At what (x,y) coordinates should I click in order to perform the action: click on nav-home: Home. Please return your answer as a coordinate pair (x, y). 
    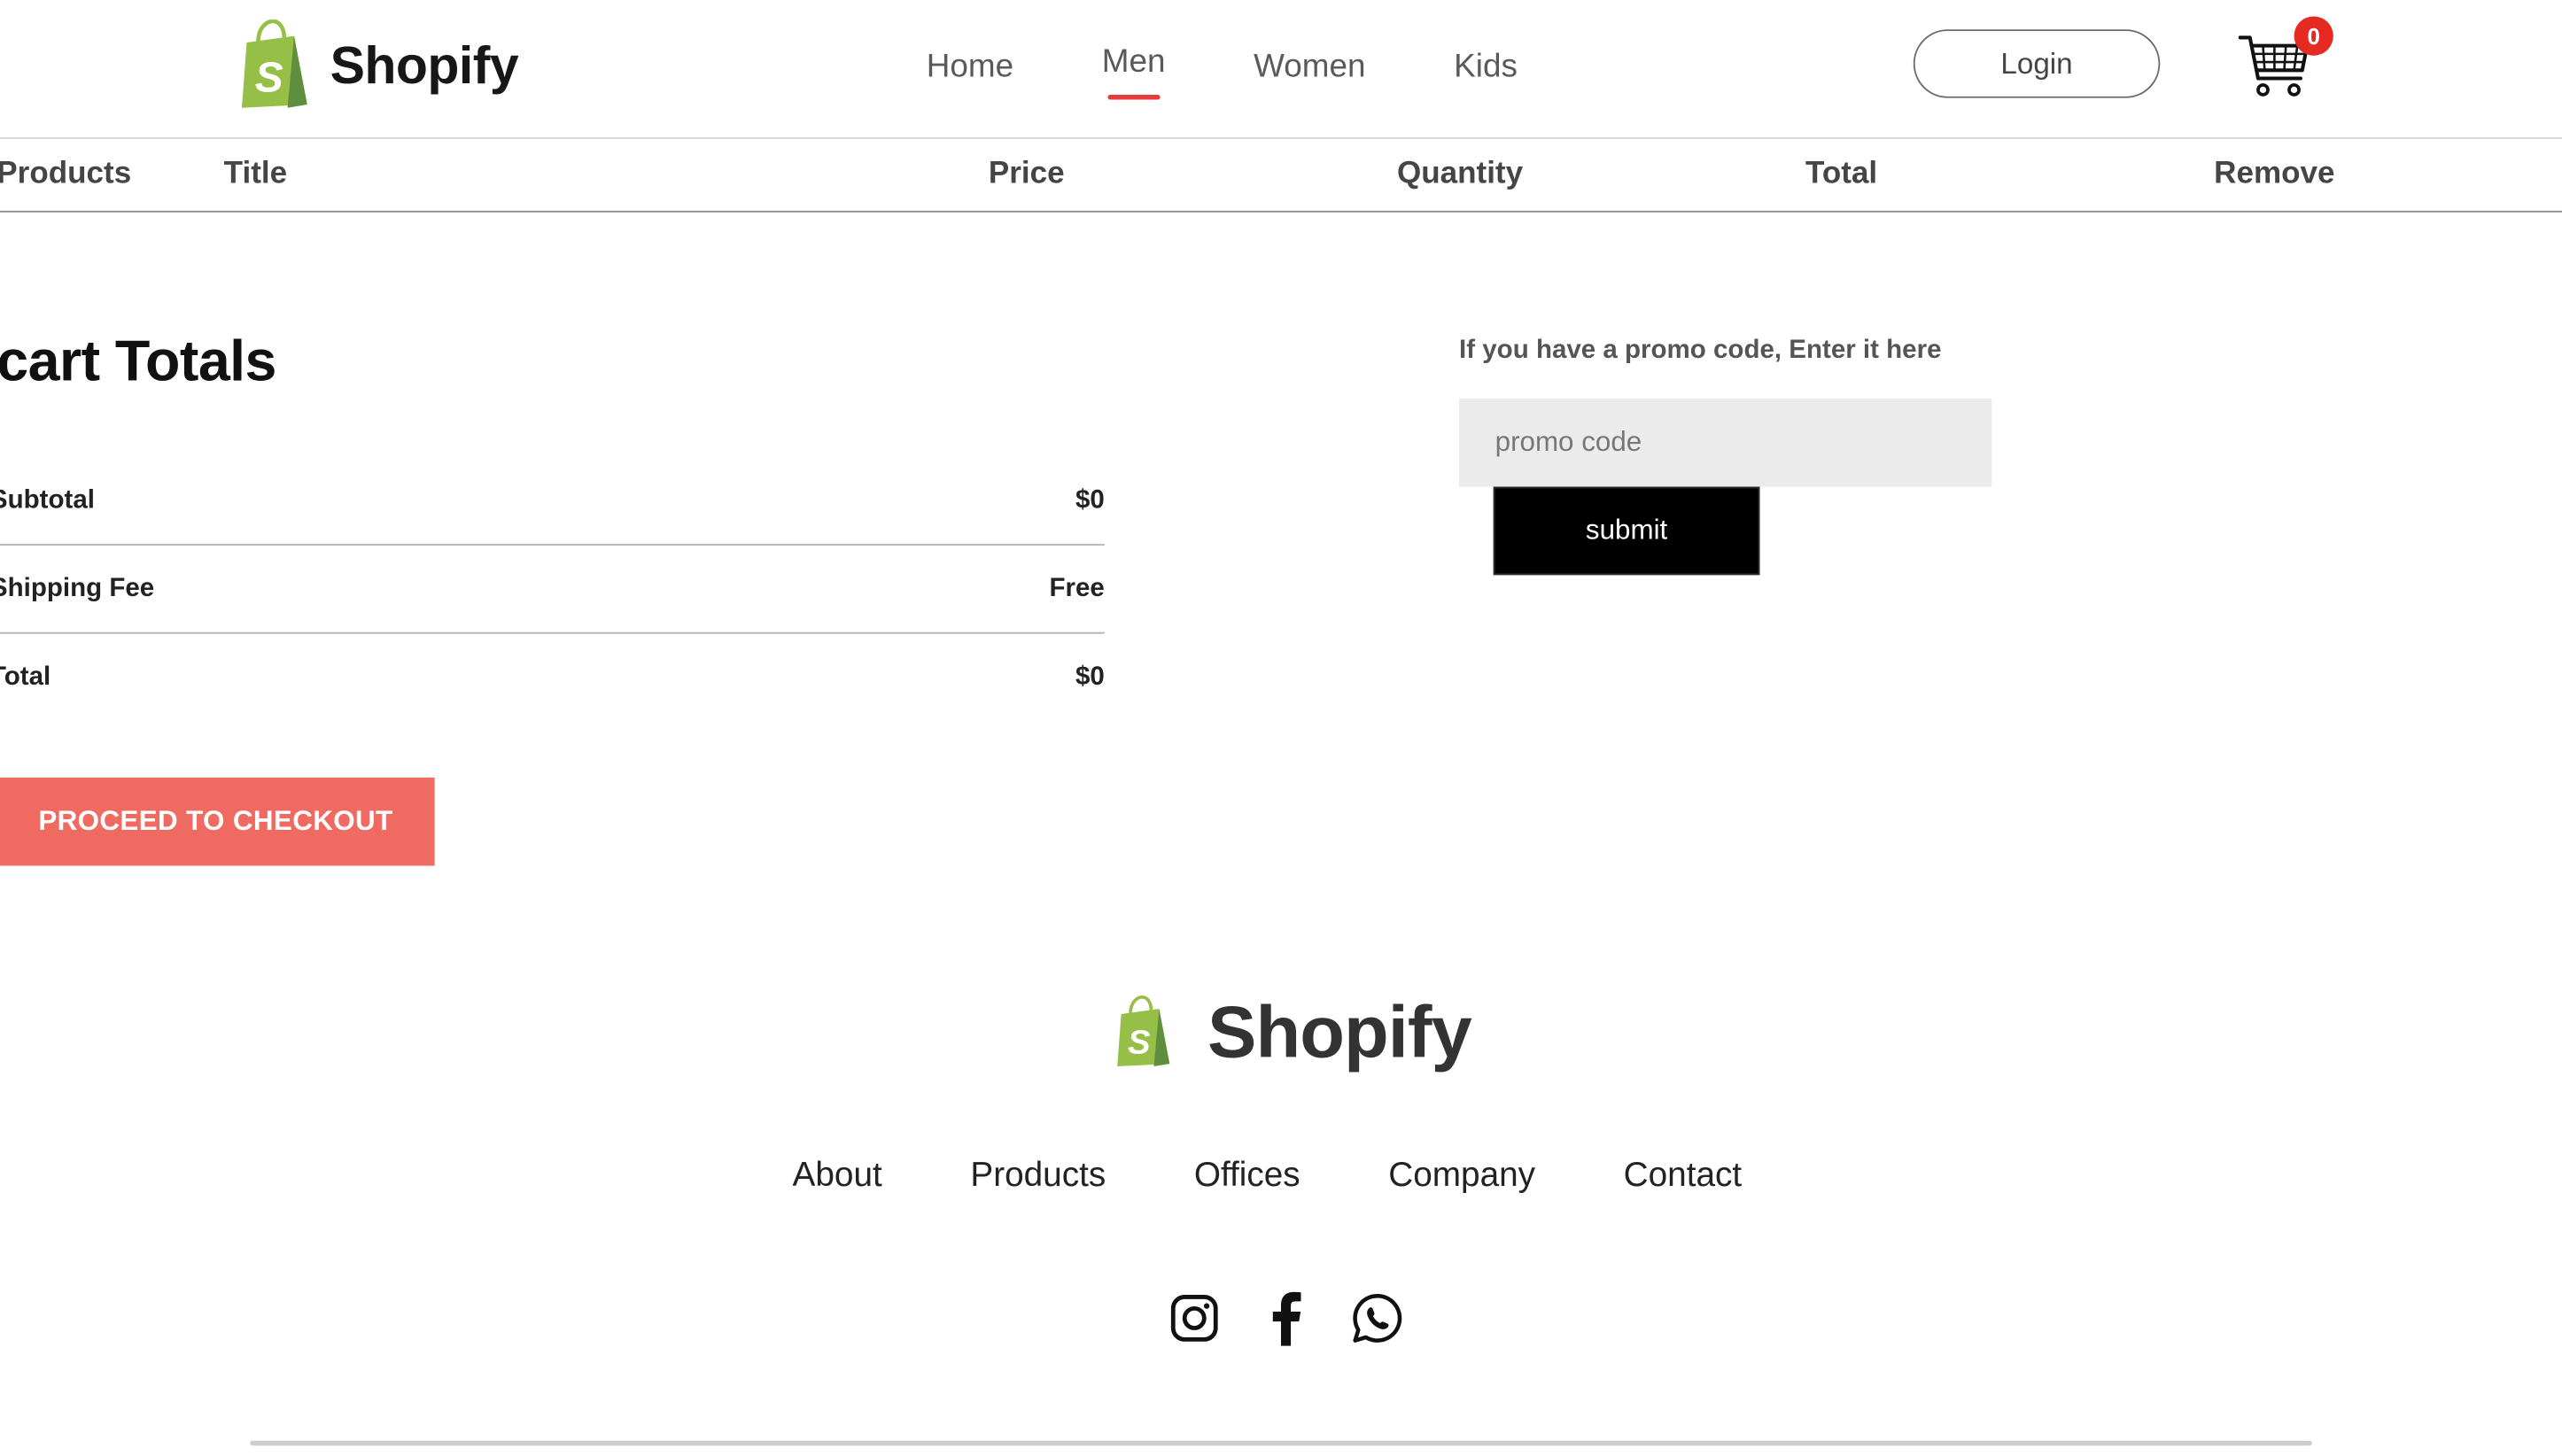
    Looking at the image, I should click on (970, 67).